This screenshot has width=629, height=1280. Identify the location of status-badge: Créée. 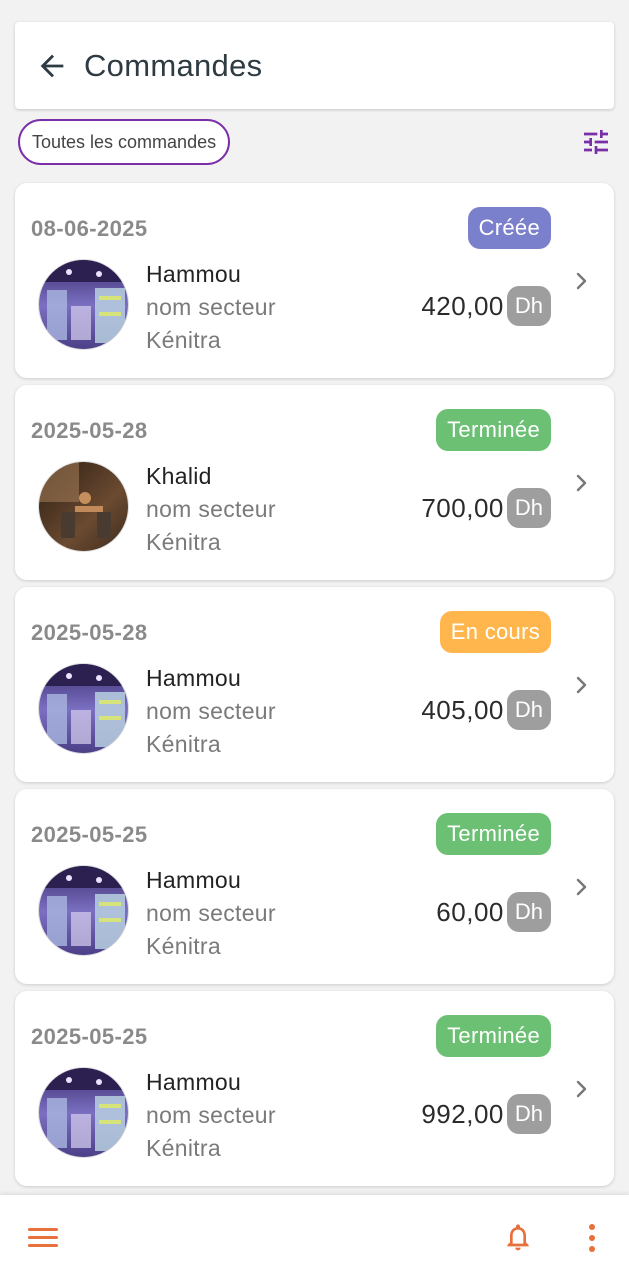
(509, 228).